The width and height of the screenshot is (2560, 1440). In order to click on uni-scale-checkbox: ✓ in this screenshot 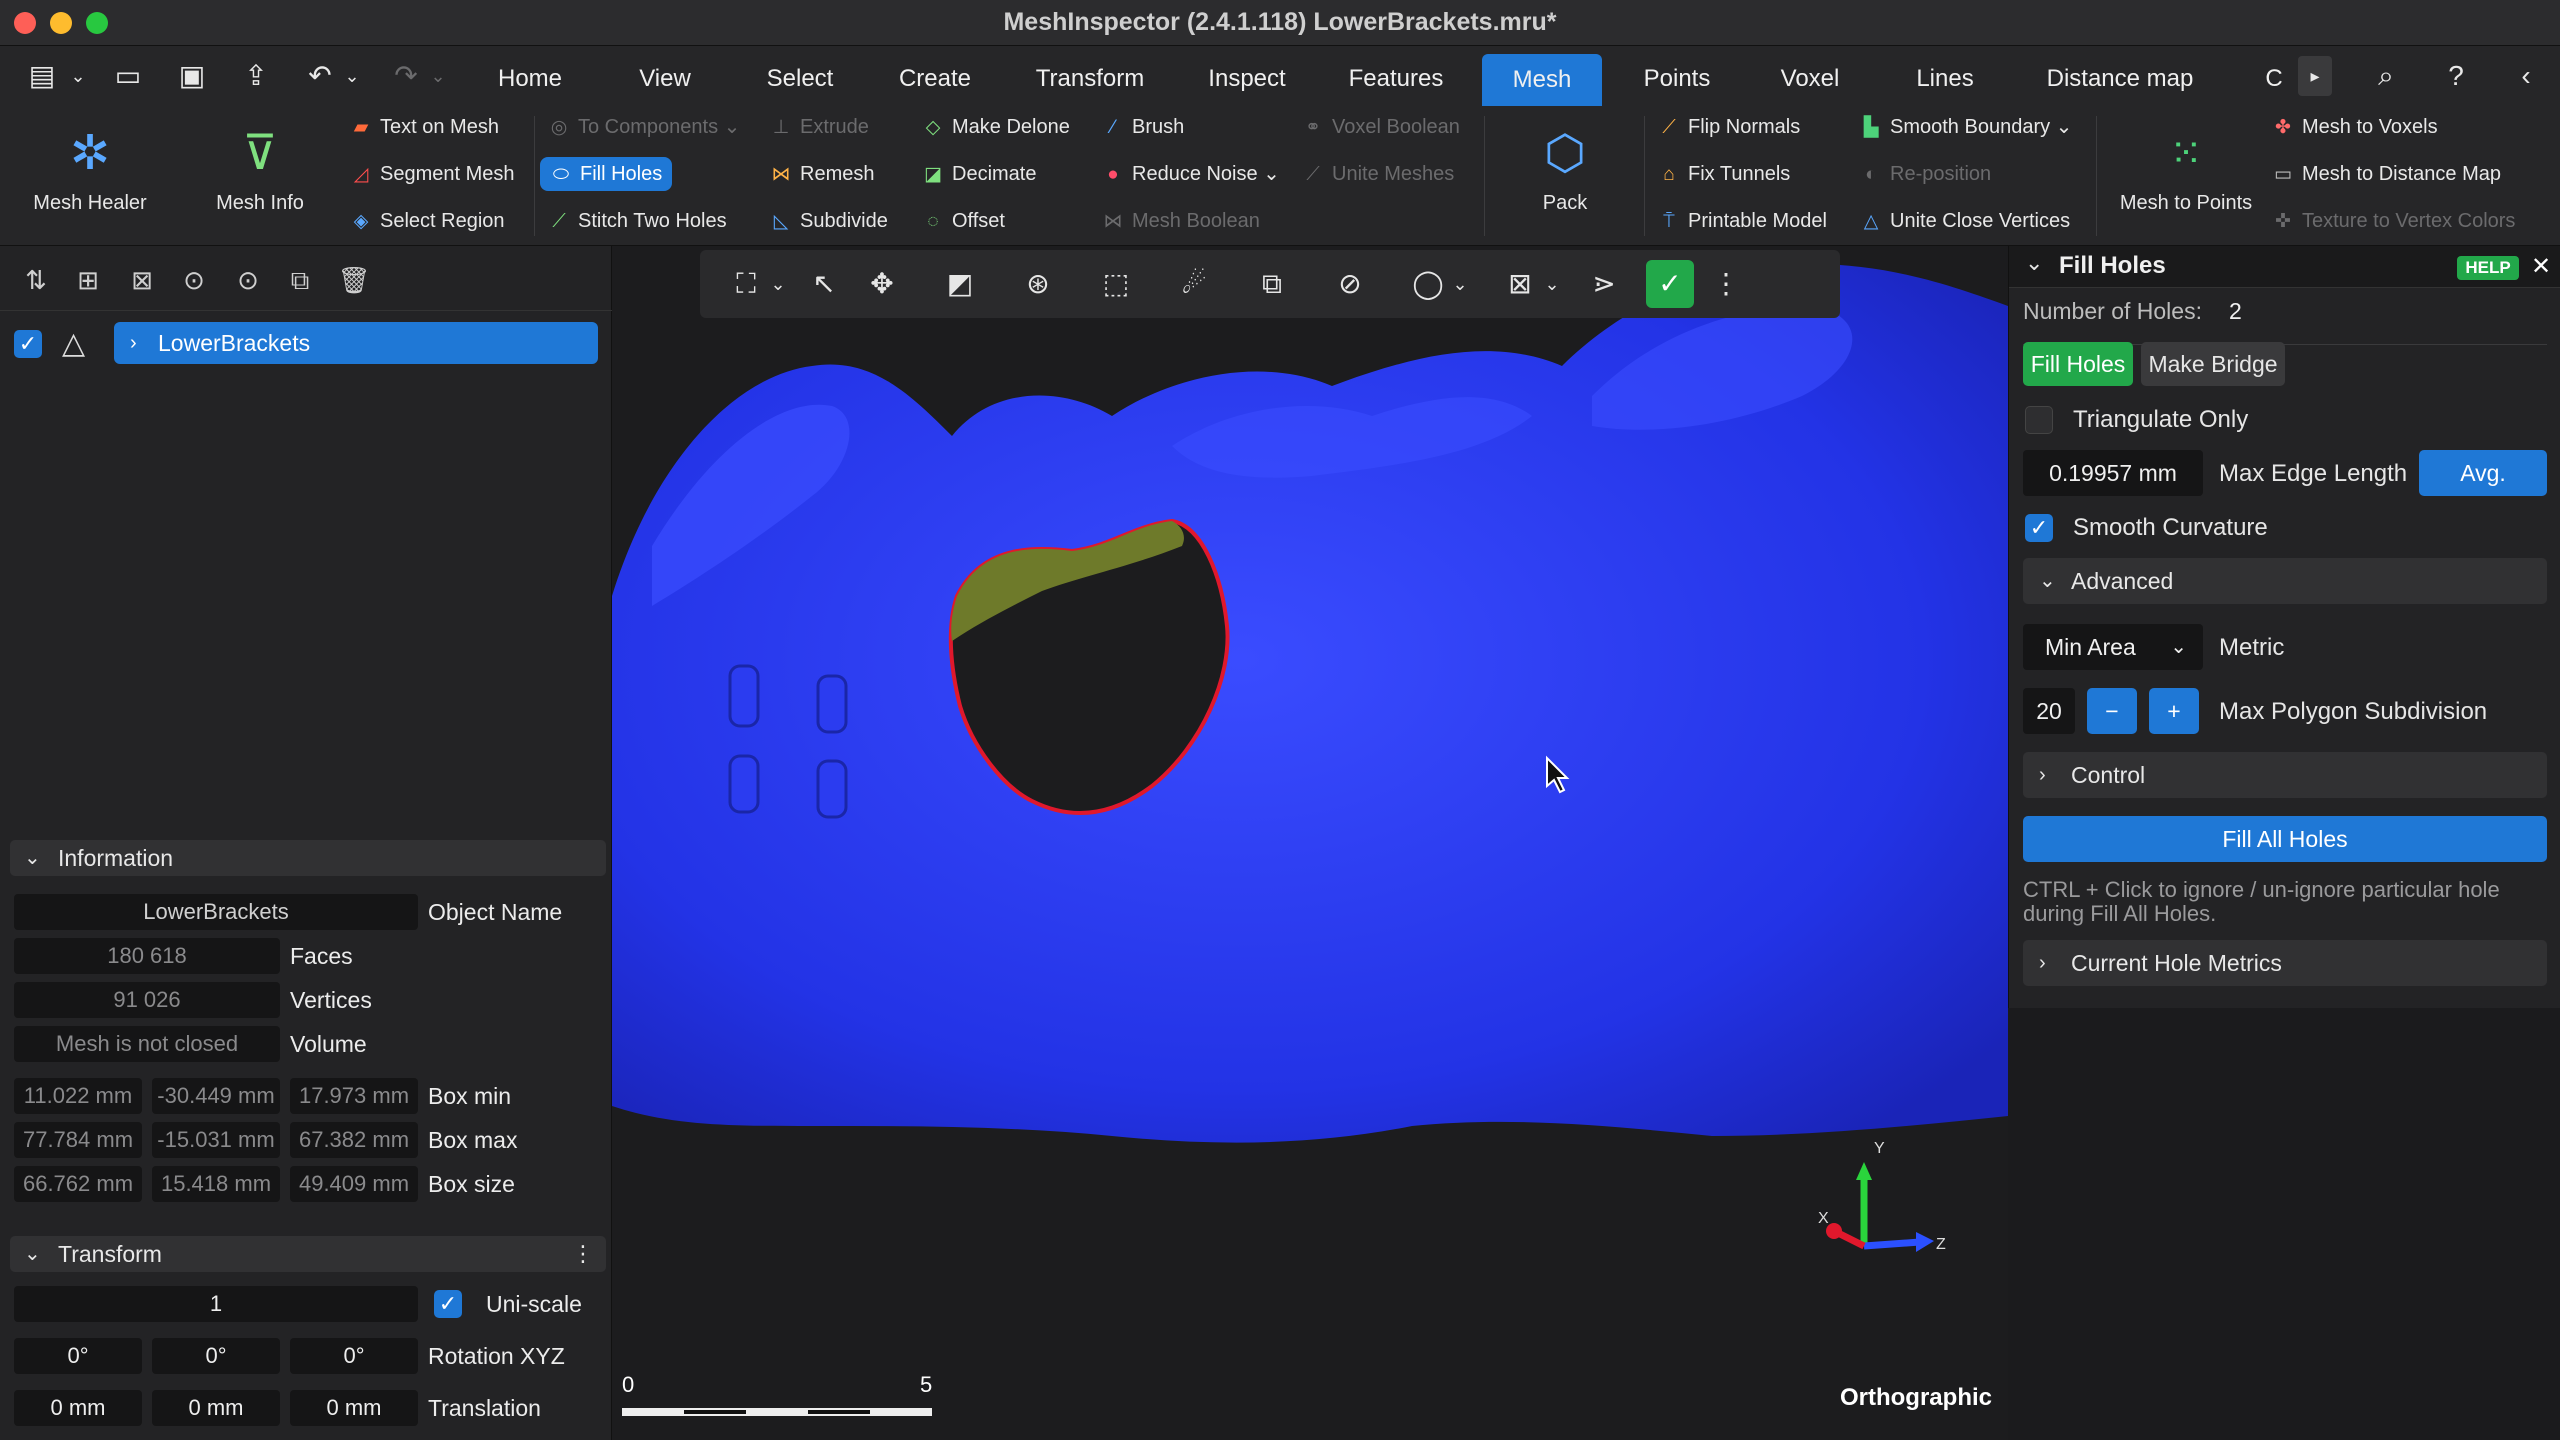, I will do `click(448, 1304)`.